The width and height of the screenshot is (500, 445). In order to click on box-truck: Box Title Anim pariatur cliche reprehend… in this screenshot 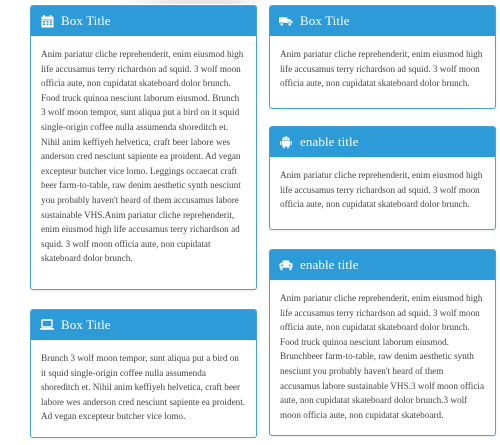, I will do `click(382, 57)`.